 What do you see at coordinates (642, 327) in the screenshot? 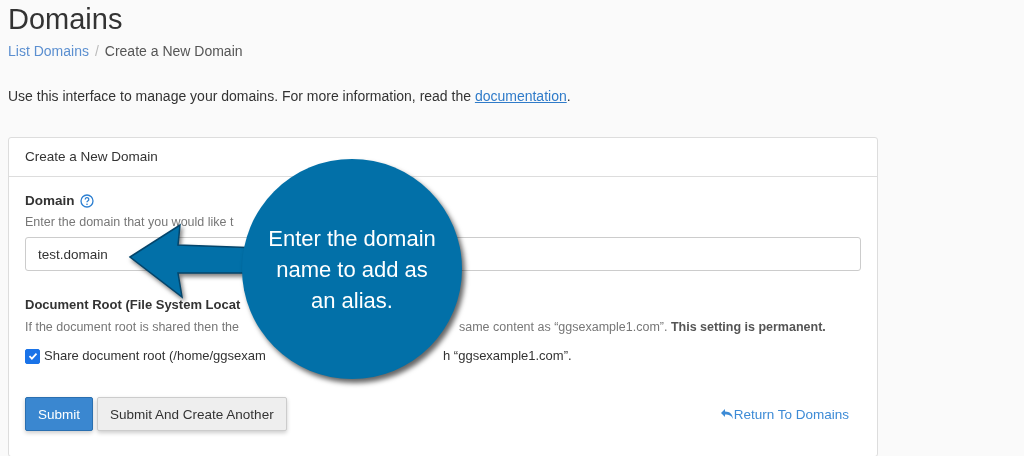
I see `field-hint: same content as “ggsexample1.com”. This setting is permanent.` at bounding box center [642, 327].